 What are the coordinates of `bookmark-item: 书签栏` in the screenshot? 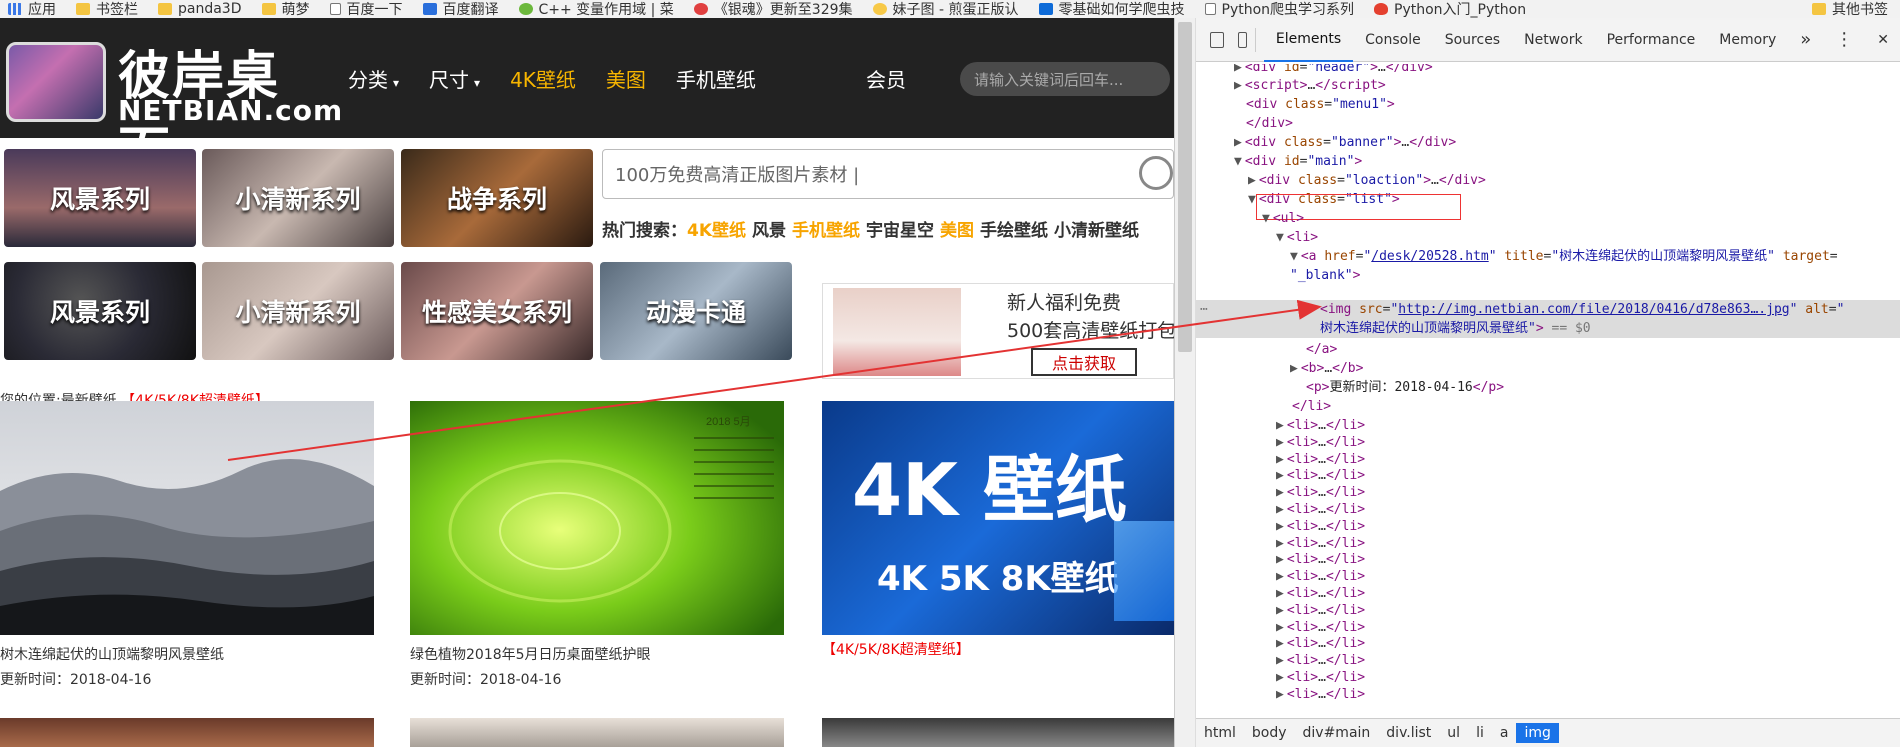 It's located at (109, 9).